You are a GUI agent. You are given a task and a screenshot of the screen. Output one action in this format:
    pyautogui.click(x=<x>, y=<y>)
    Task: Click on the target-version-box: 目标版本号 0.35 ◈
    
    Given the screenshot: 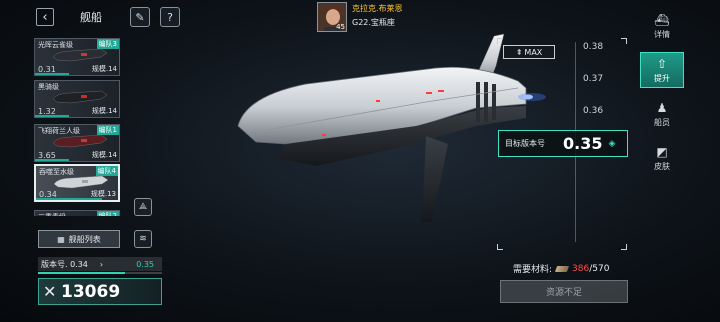 What is the action you would take?
    pyautogui.click(x=563, y=143)
    